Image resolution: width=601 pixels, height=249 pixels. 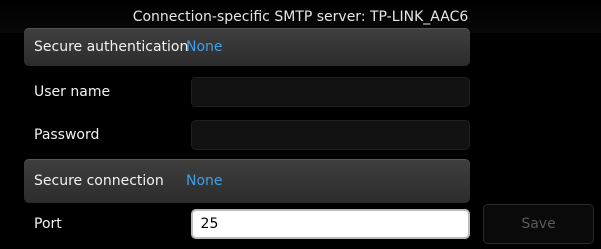 What do you see at coordinates (72, 92) in the screenshot?
I see `username-label: User name` at bounding box center [72, 92].